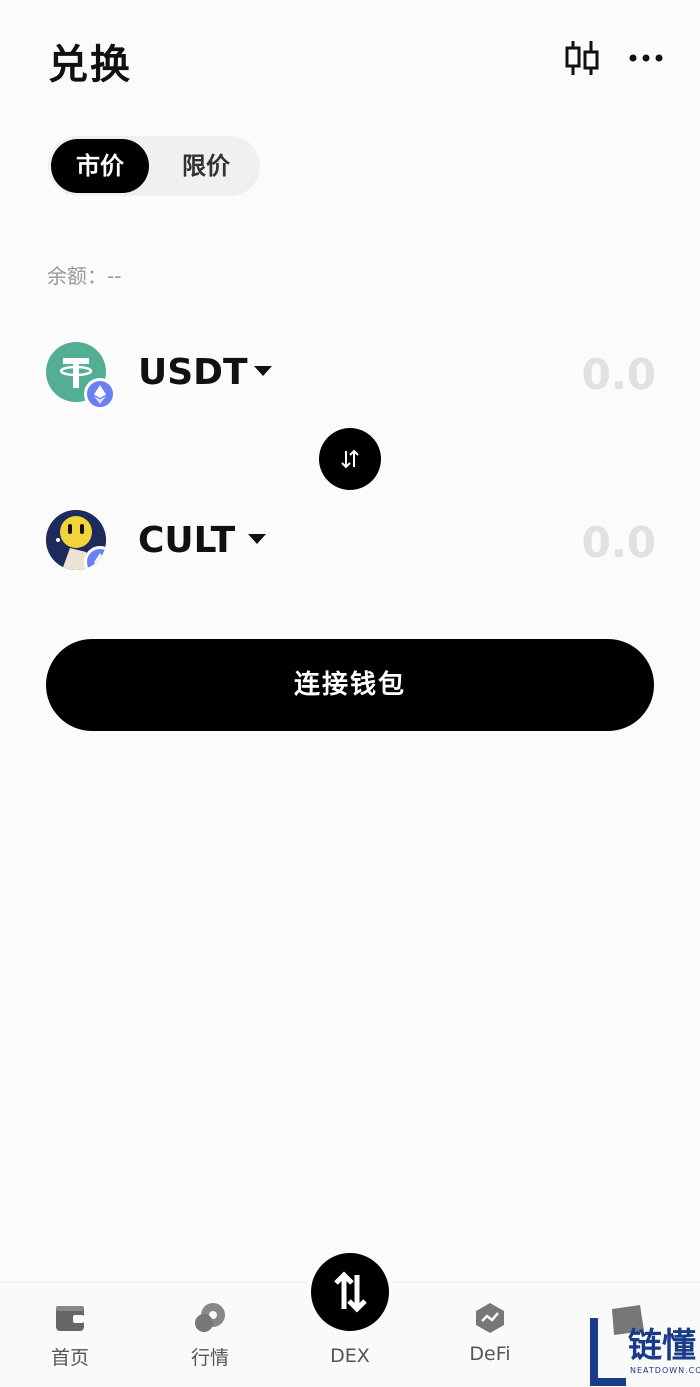  I want to click on to-token-row: CULT 0.0, so click(351, 543).